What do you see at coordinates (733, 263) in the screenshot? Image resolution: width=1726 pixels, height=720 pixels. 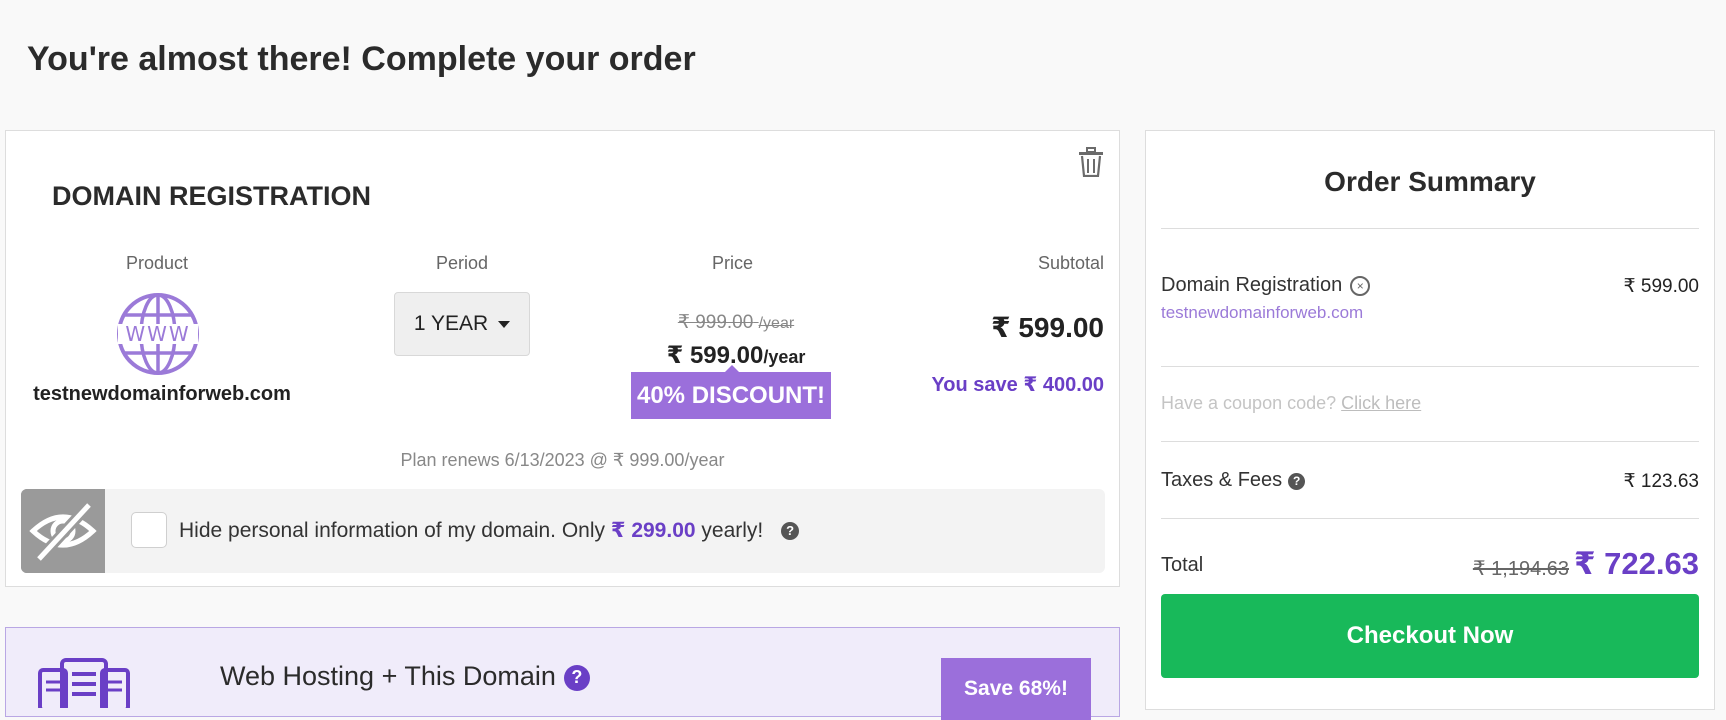 I see `col-header-price: Price` at bounding box center [733, 263].